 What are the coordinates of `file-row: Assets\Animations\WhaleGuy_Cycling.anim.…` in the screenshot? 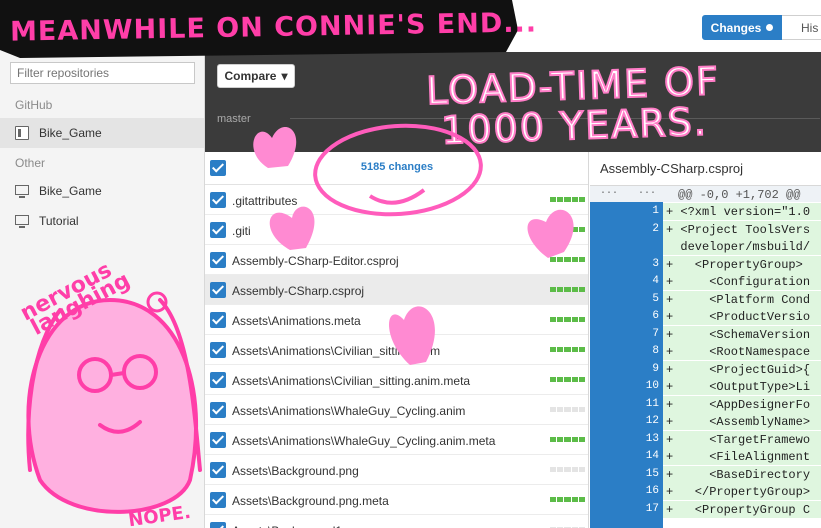 It's located at (396, 440).